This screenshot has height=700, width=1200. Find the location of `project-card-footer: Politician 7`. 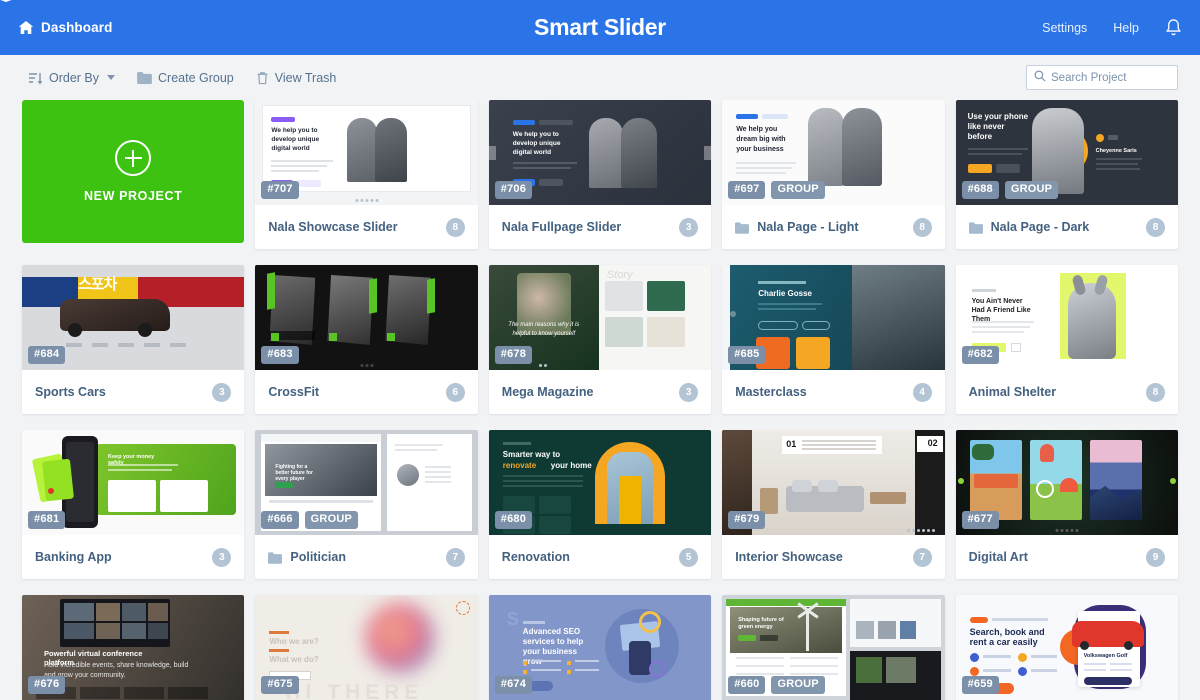

project-card-footer: Politician 7 is located at coordinates (366, 557).